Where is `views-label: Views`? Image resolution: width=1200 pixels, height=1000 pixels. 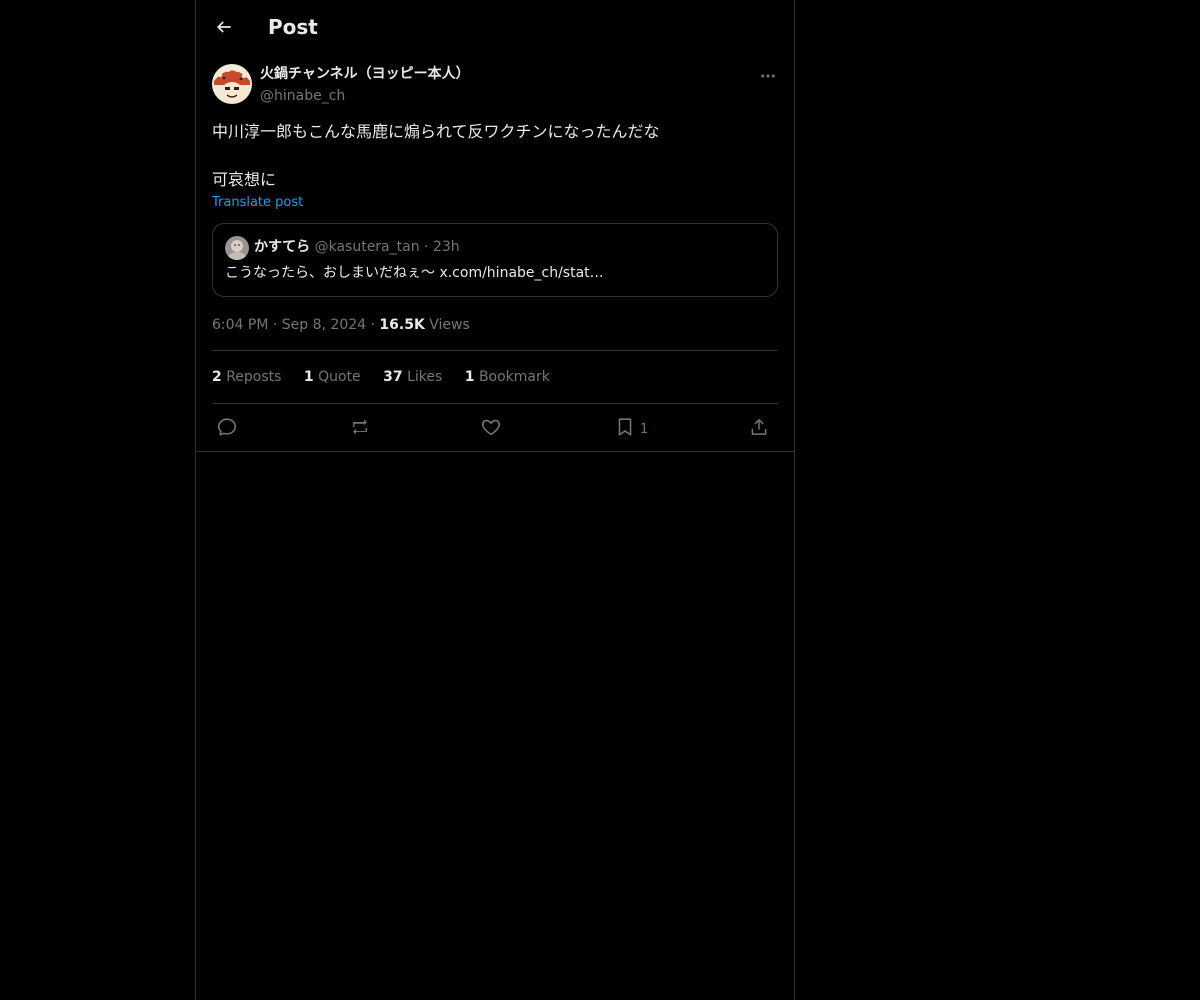
views-label: Views is located at coordinates (449, 325).